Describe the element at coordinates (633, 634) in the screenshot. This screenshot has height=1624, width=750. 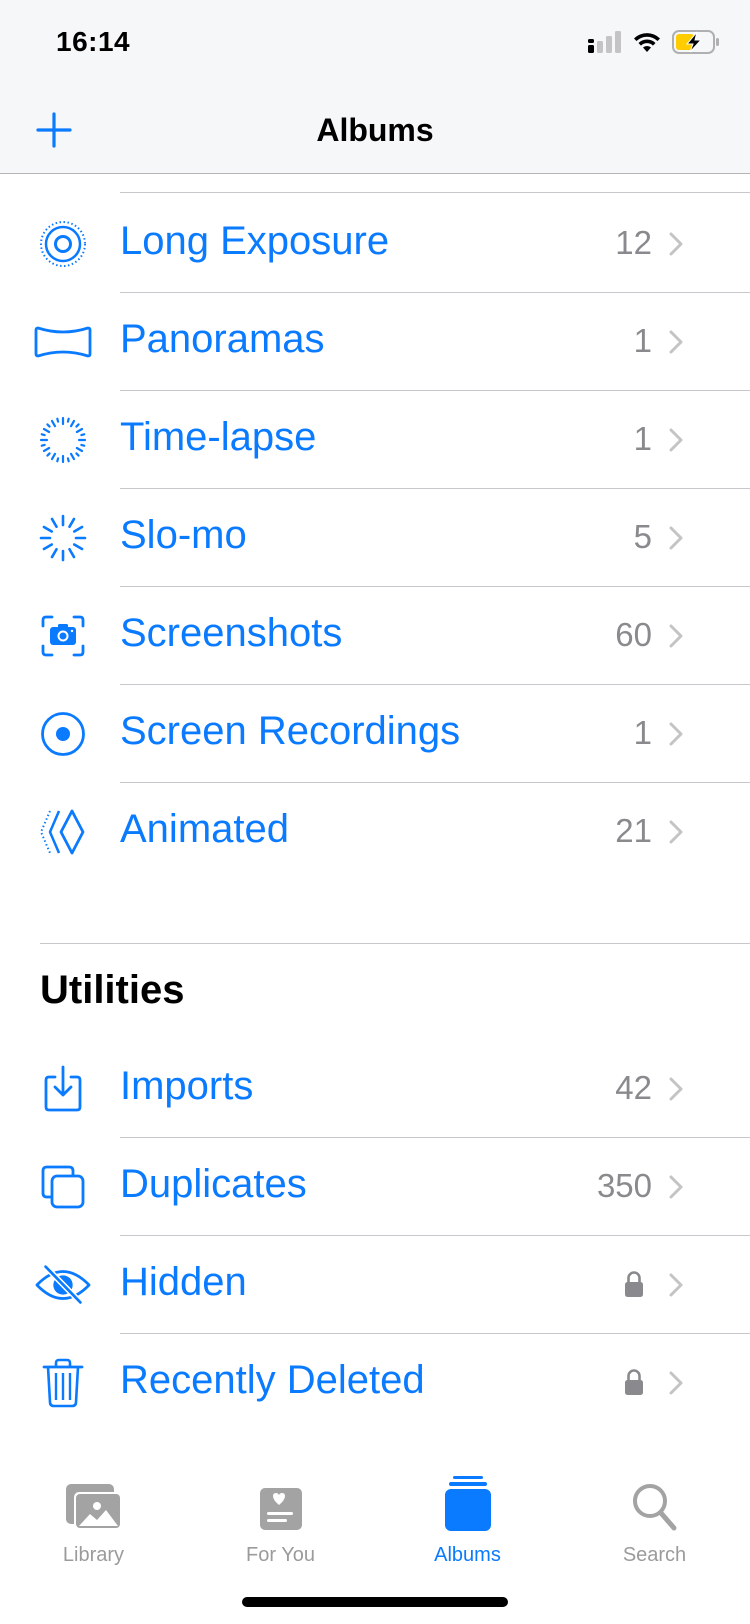
I see `album-count: 60` at that location.